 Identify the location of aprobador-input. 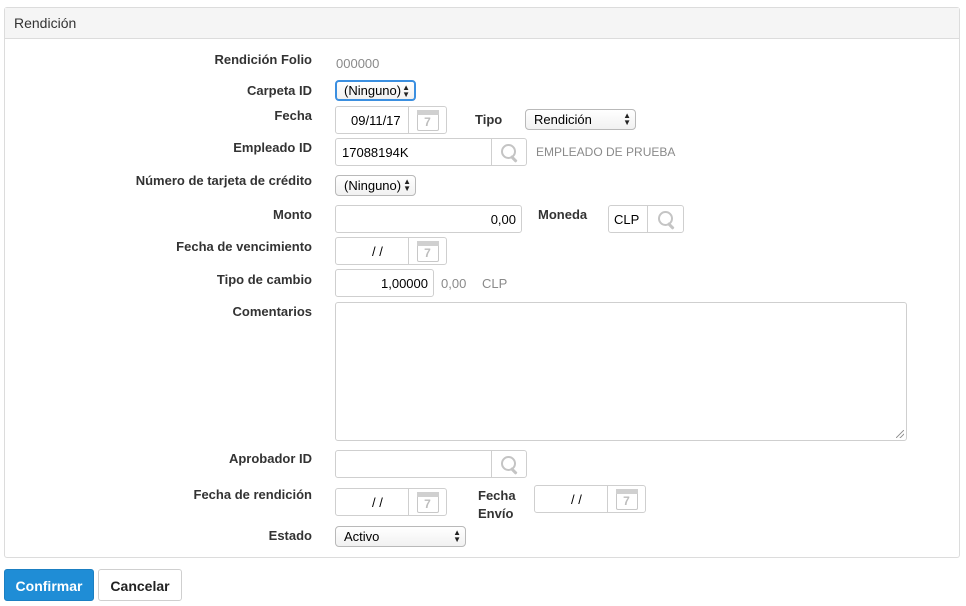
(431, 464).